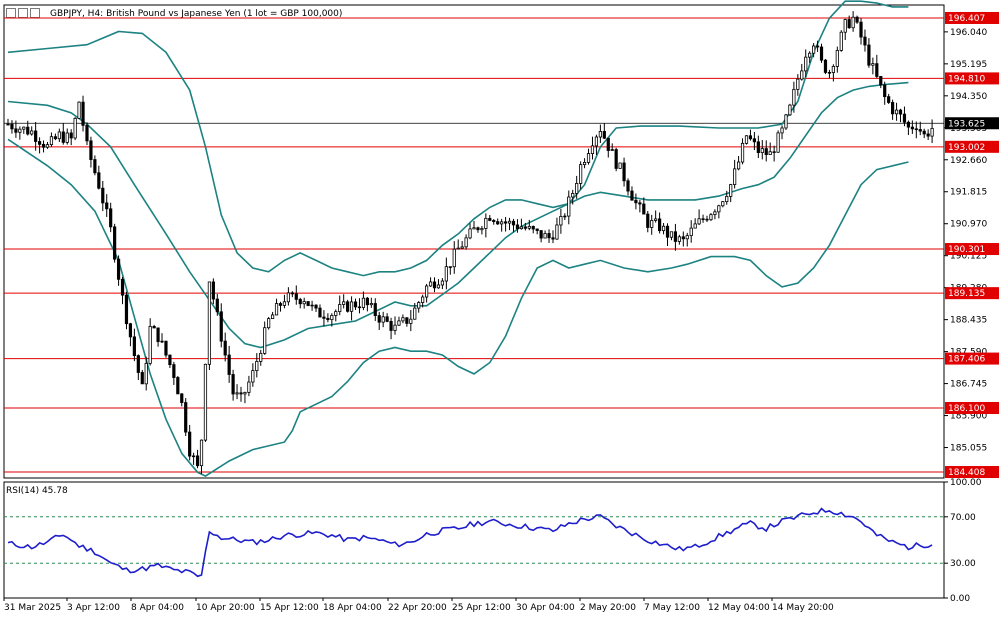  Describe the element at coordinates (225, 608) in the screenshot. I see `time-axis-label: 10 Apr 20:00` at that location.